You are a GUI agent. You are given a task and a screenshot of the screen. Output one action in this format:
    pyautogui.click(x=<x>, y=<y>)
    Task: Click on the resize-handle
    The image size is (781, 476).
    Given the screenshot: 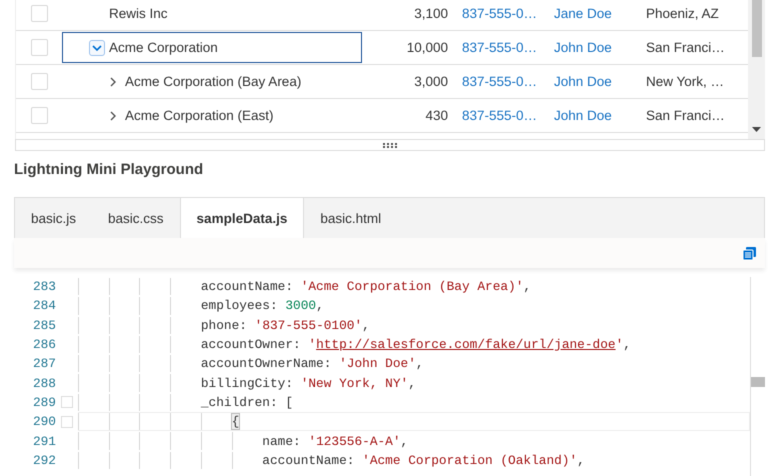 What is the action you would take?
    pyautogui.click(x=390, y=145)
    